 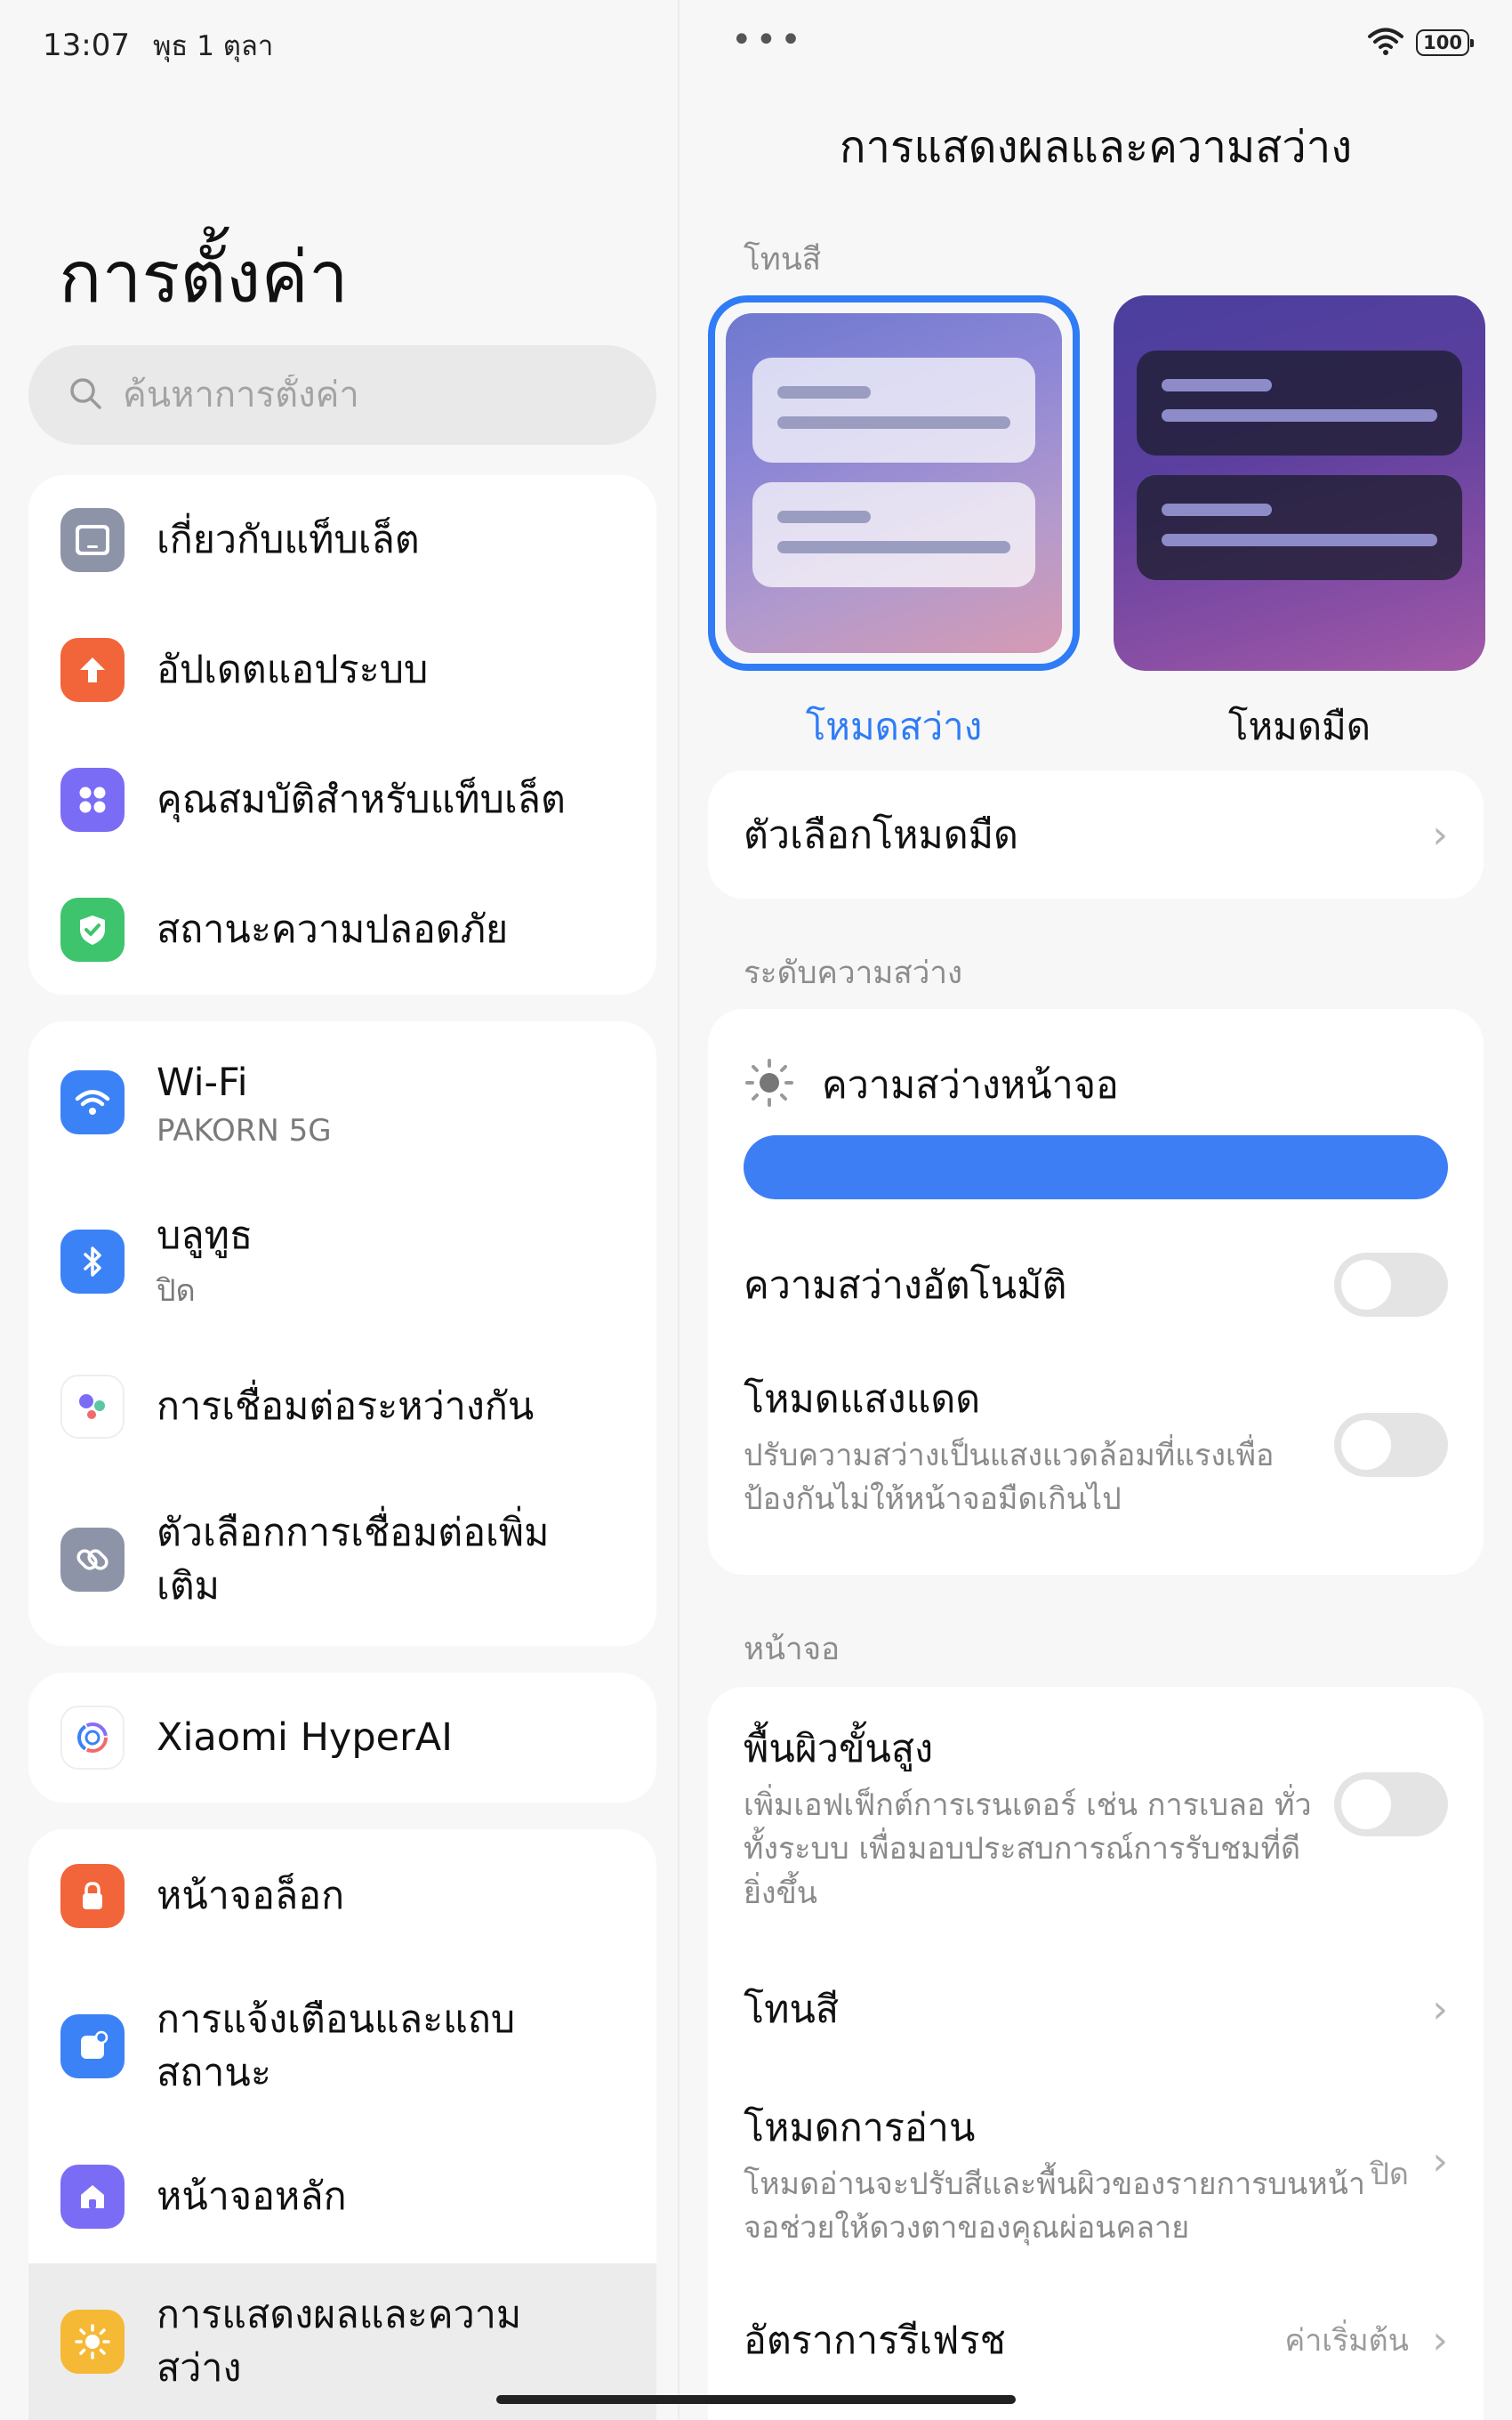 I want to click on sidebar-item-hyperai: Xiaomi HyperAI, so click(x=342, y=1738).